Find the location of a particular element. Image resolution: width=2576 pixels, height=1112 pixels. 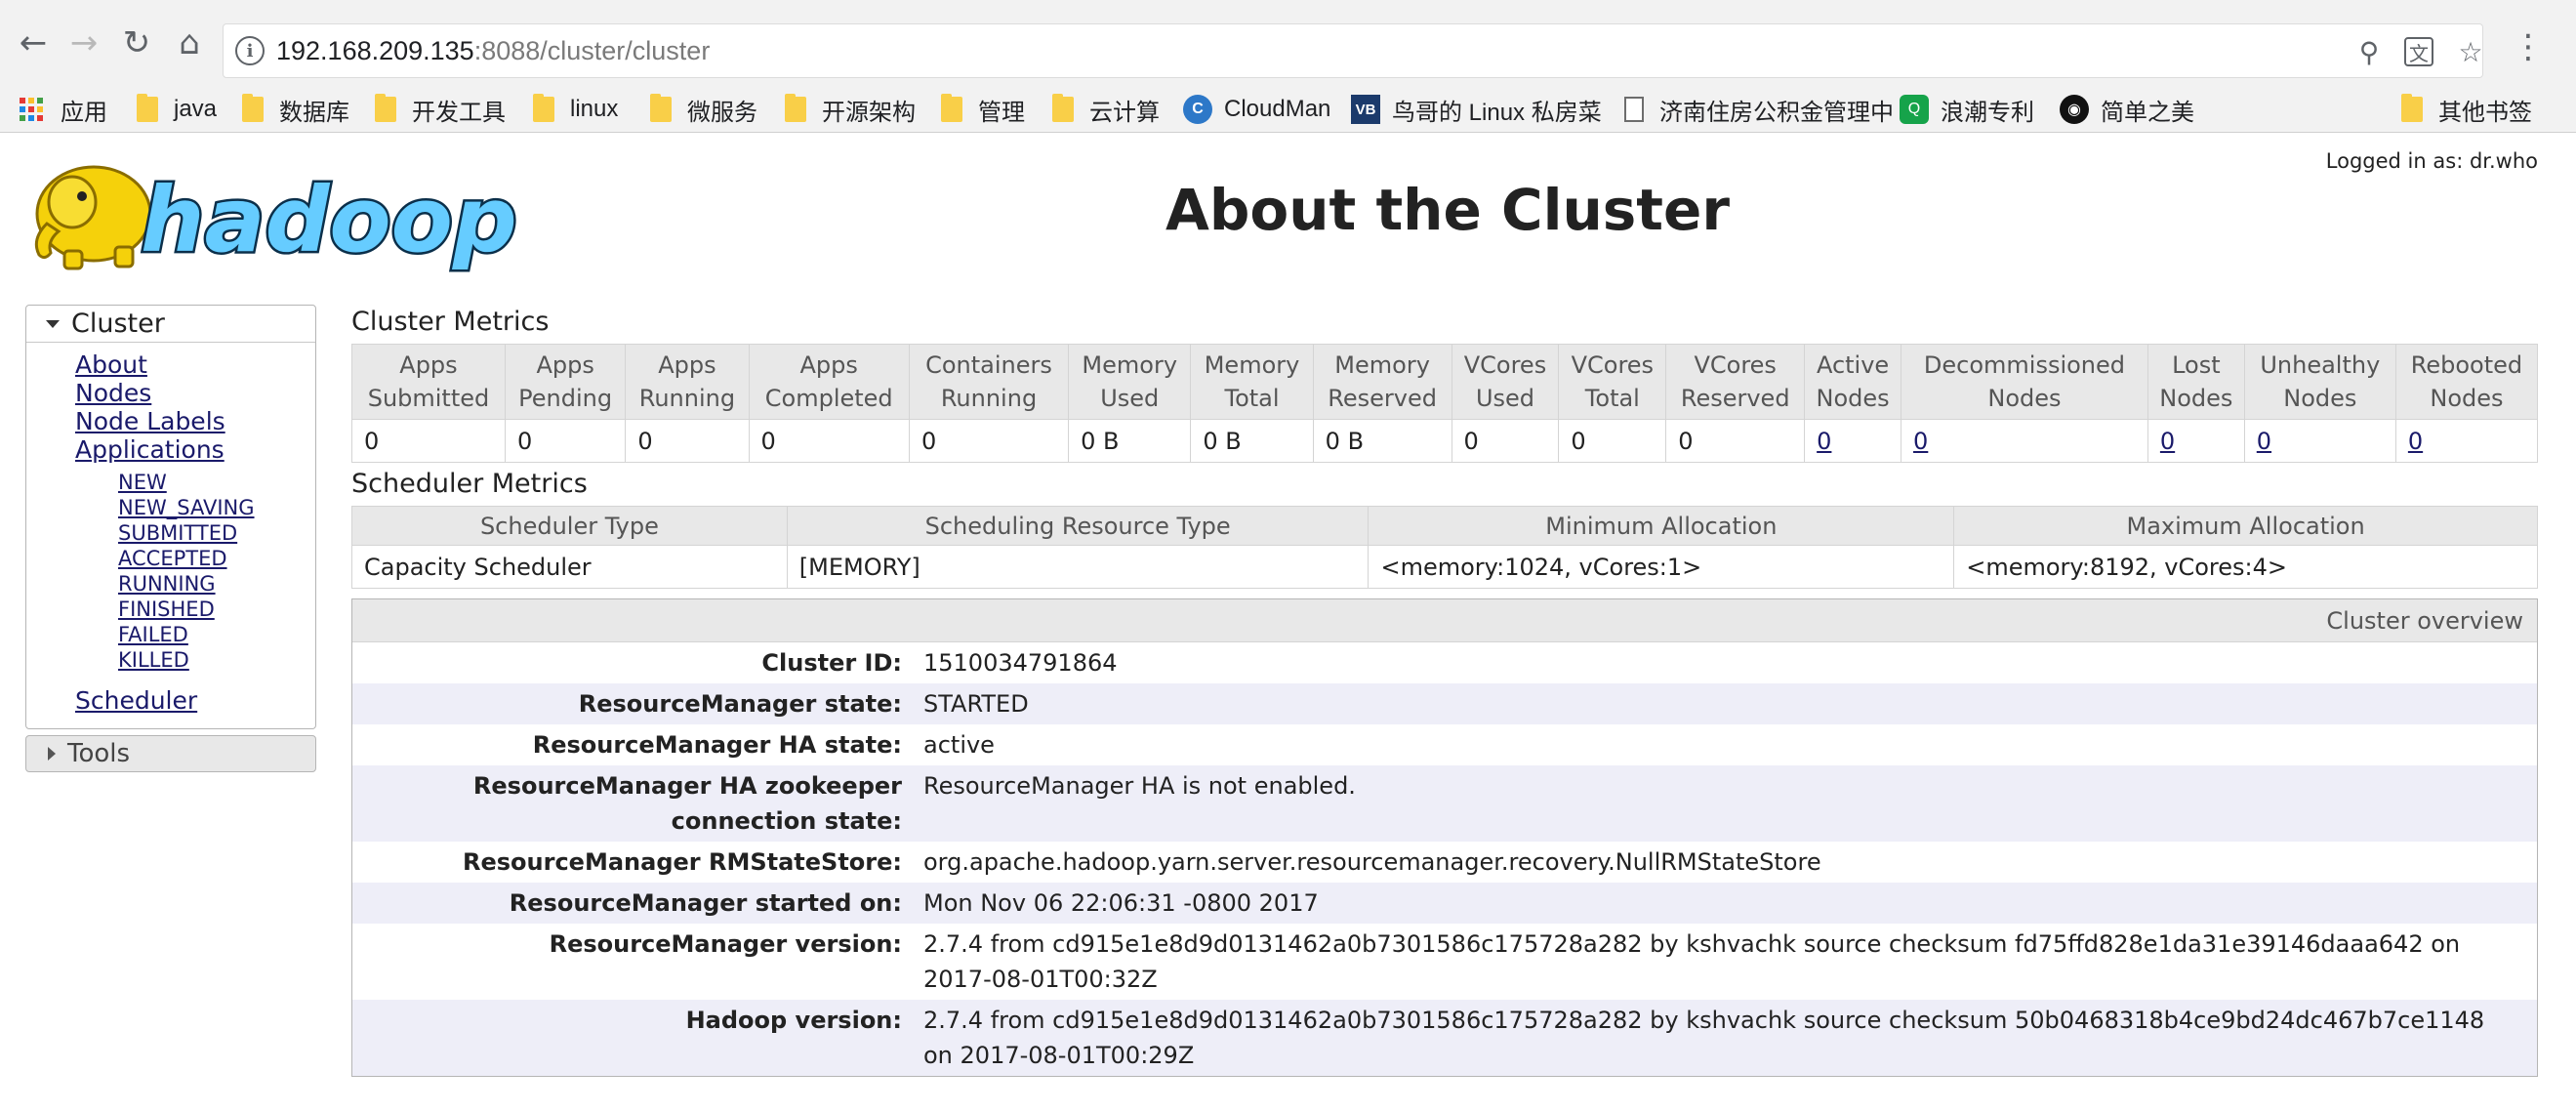

bookmark-label: 开源架构 is located at coordinates (869, 112).